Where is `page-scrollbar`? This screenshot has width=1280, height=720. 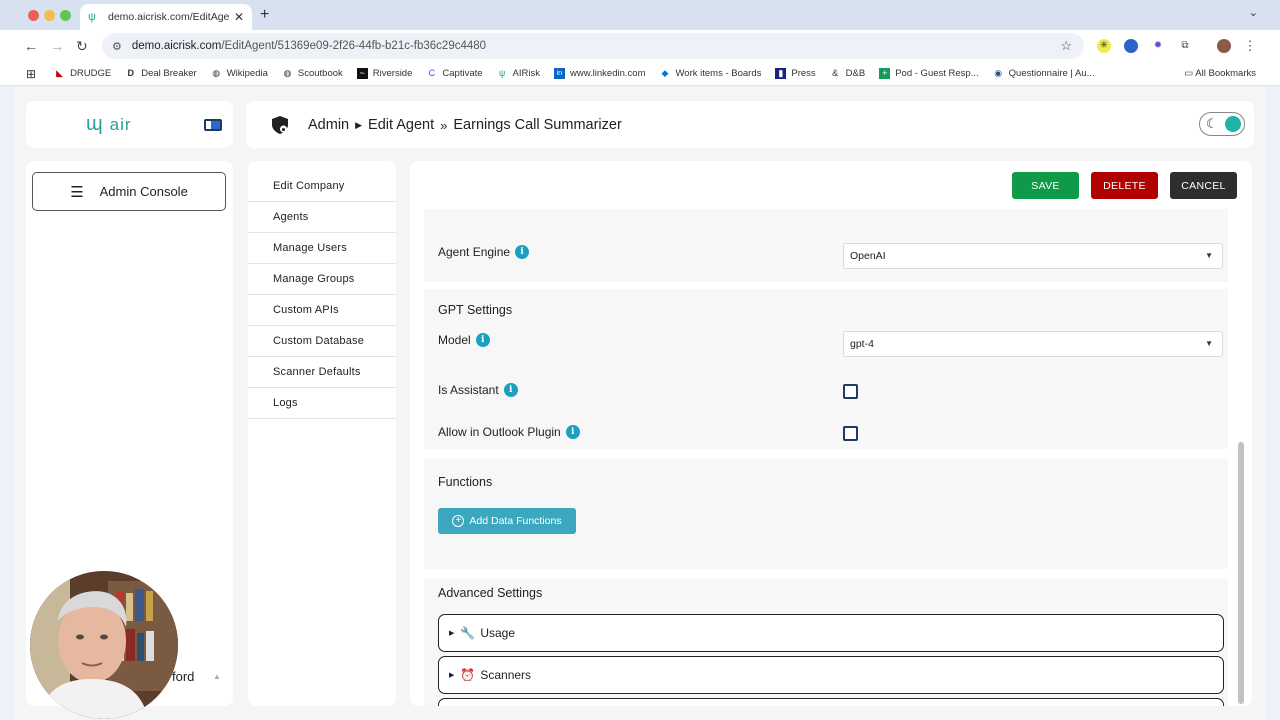
page-scrollbar is located at coordinates (1241, 573).